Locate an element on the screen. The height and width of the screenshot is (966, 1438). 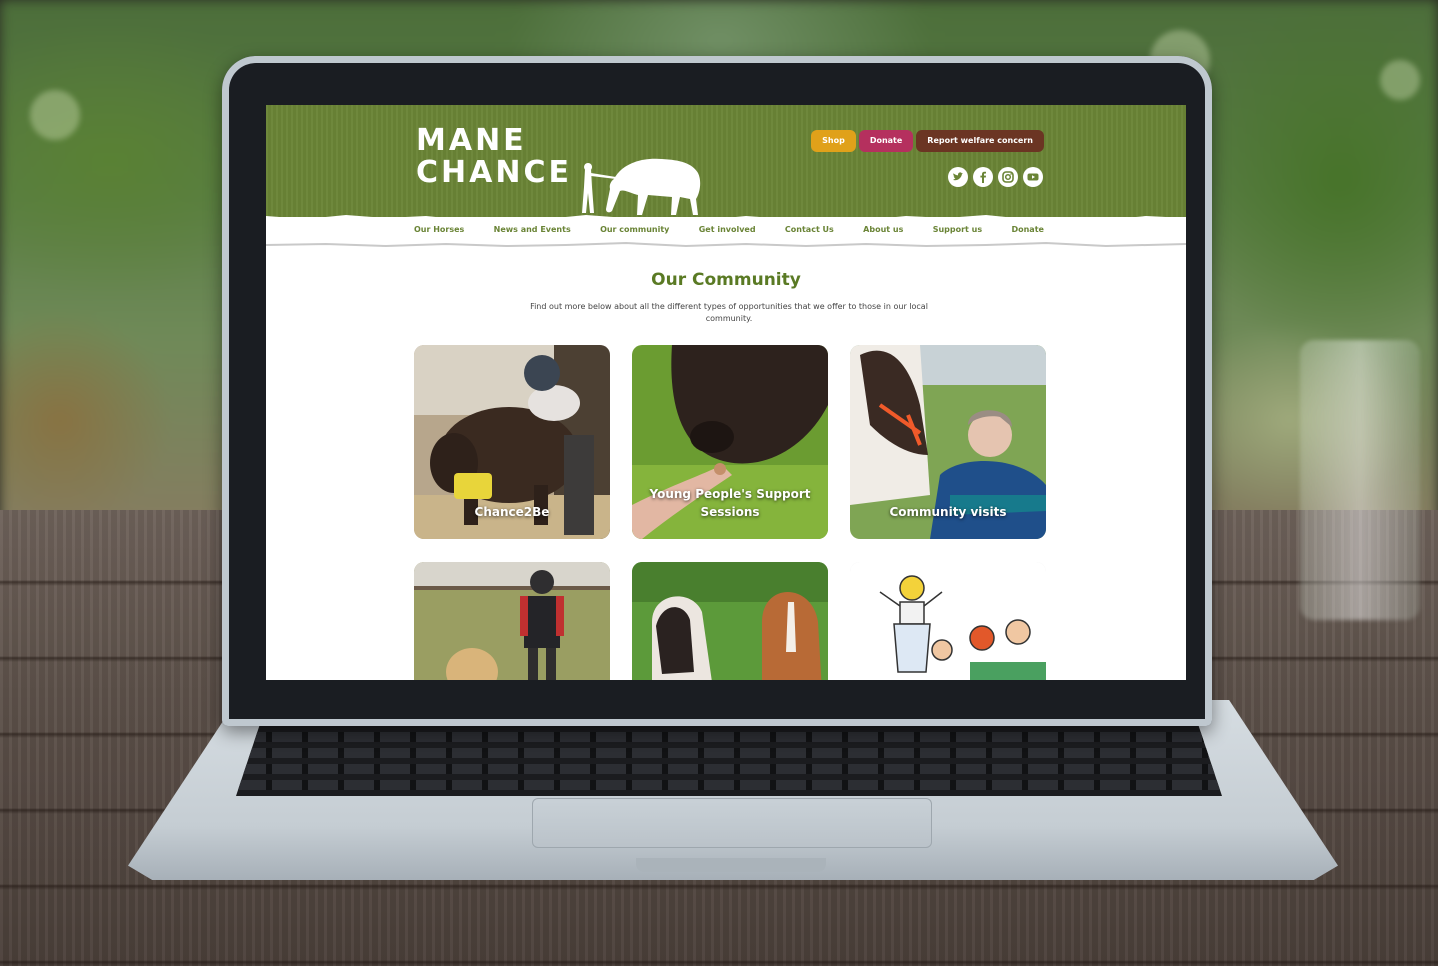
child-with-pony-photo is located at coordinates (512, 621).